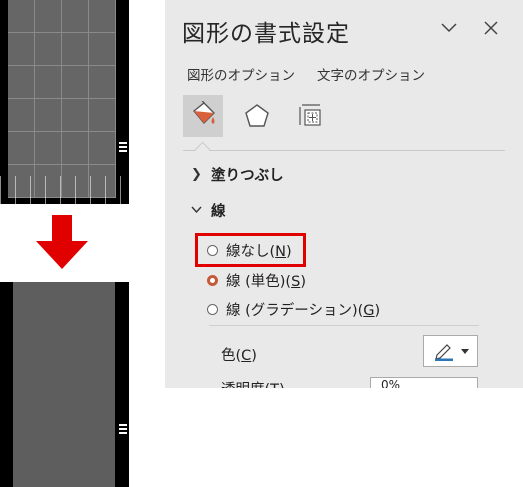  I want to click on fill-line-icon, so click(203, 116).